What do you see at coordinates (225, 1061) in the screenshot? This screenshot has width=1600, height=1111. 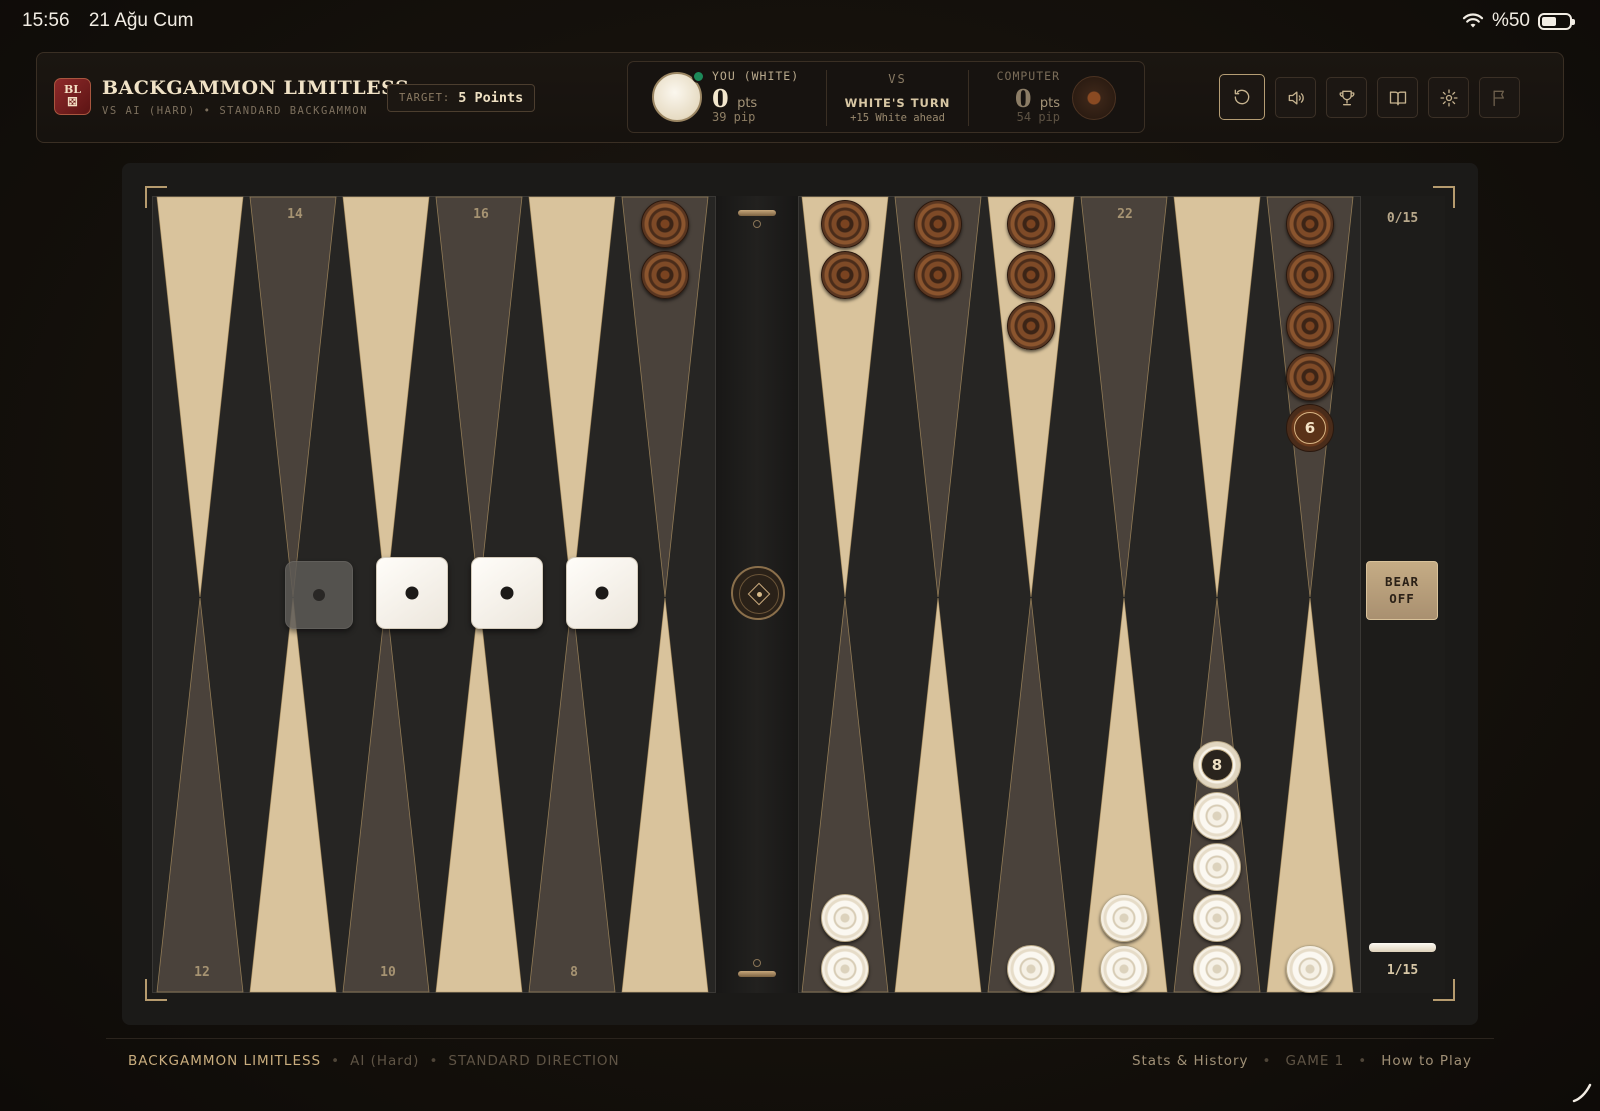 I see `footer-brand: BACKGAMMON LIMITLESS` at bounding box center [225, 1061].